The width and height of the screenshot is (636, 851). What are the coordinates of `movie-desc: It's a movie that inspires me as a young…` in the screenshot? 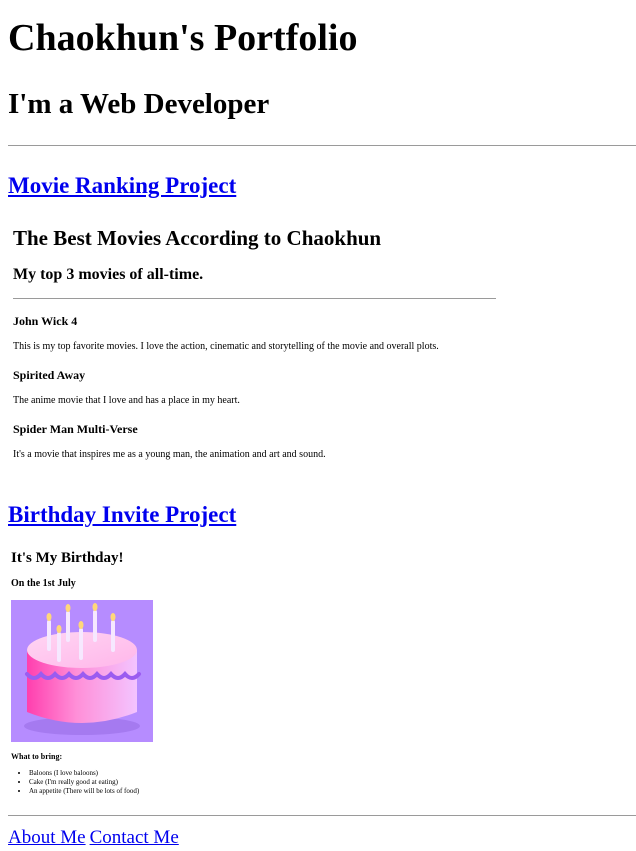 It's located at (169, 454).